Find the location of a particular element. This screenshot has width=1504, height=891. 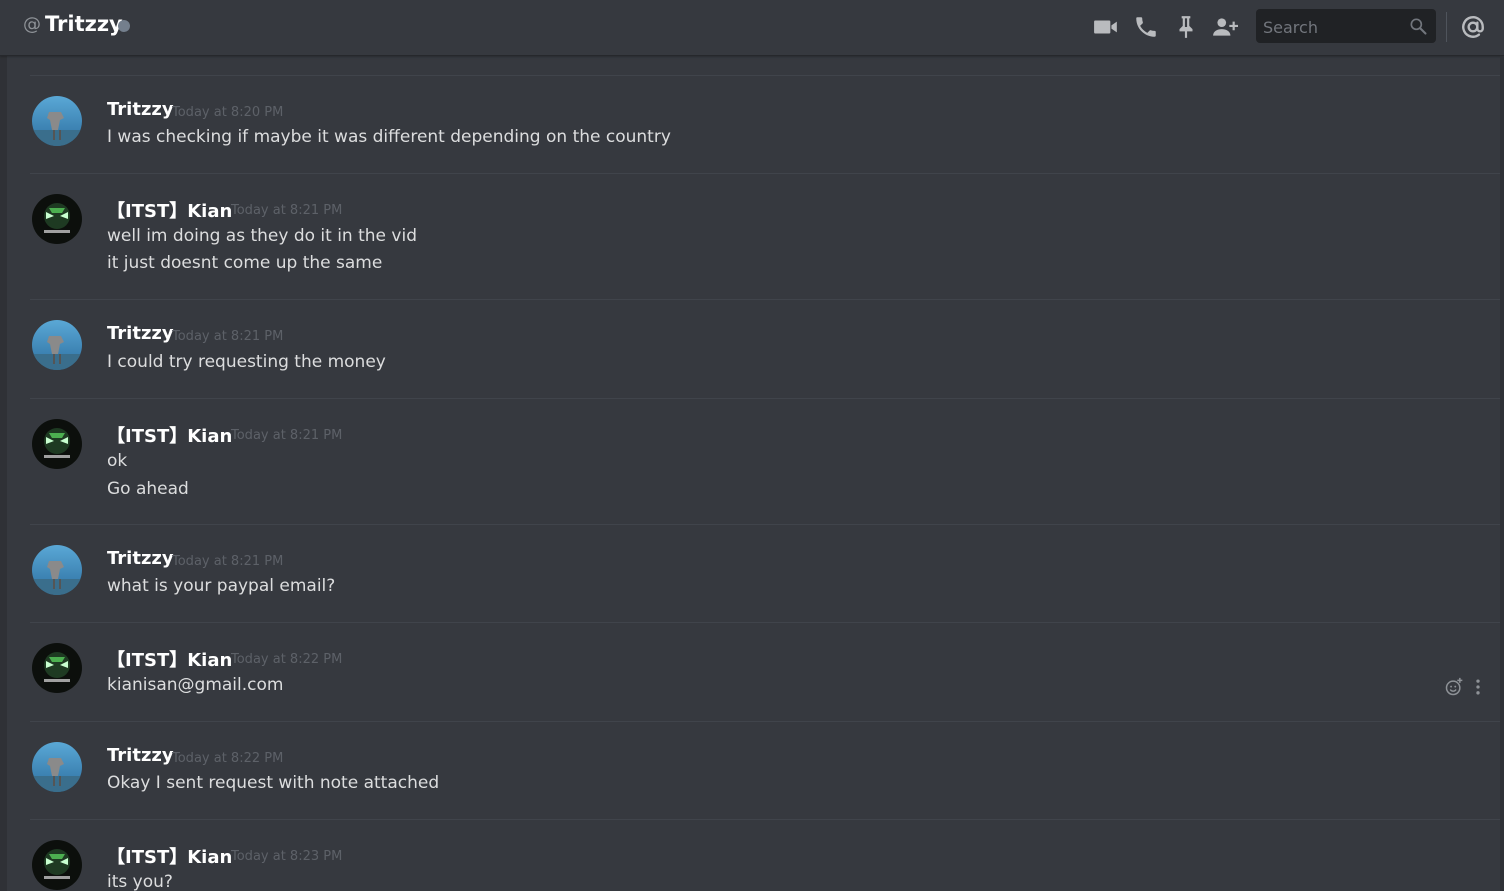

header-divider is located at coordinates (1446, 27).